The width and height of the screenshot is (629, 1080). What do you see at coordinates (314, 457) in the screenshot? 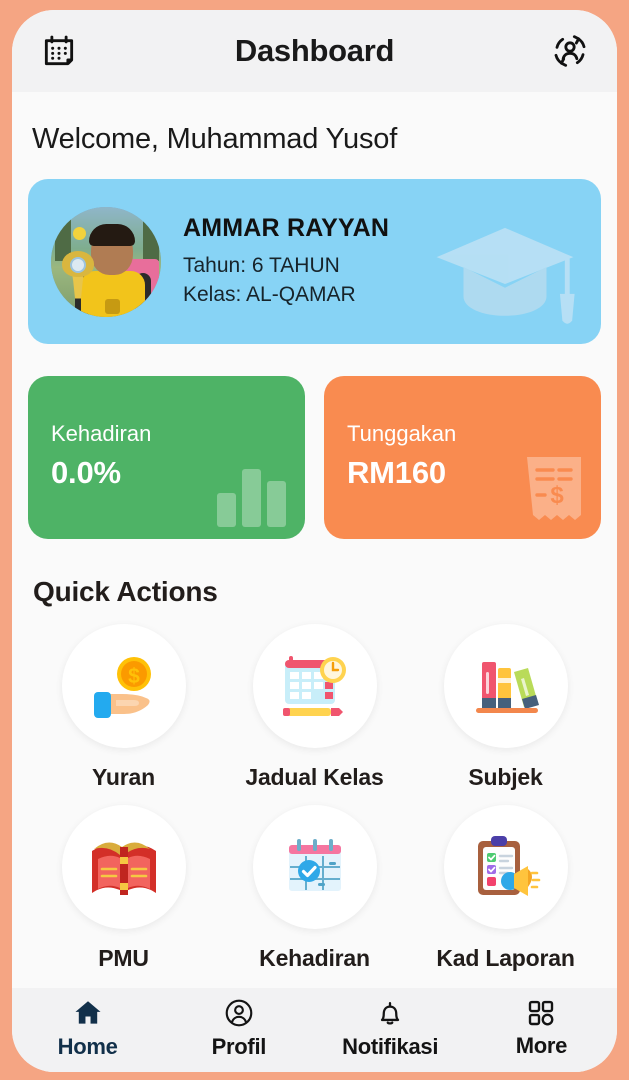
I see `stats-row: Kehadiran 0.0% Tunggakan RM160 $` at bounding box center [314, 457].